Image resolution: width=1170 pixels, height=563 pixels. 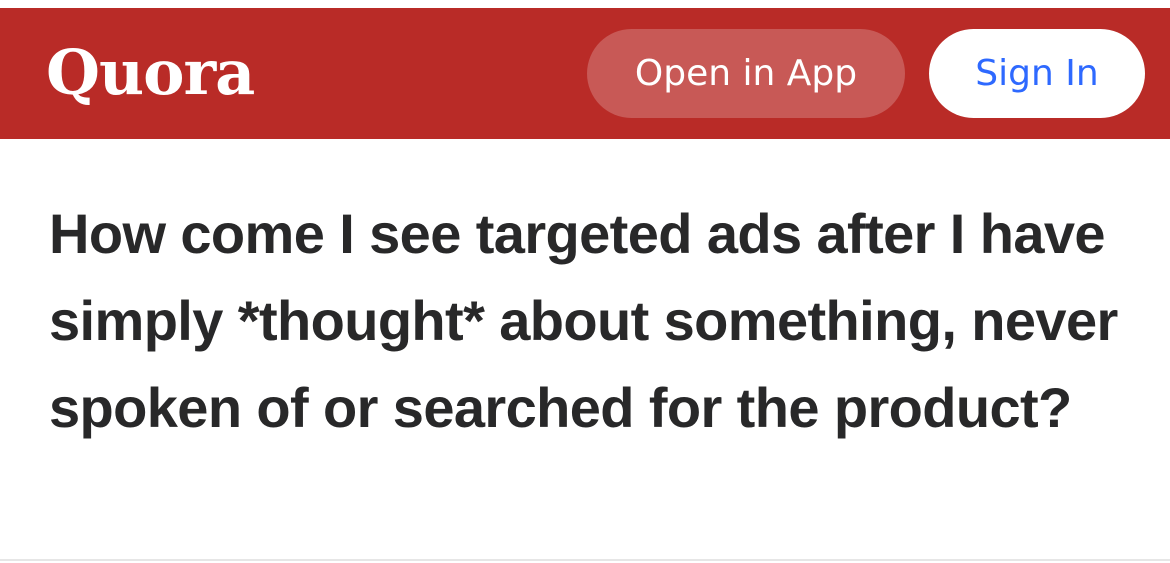 What do you see at coordinates (150, 73) in the screenshot?
I see `quora-logo: Quora` at bounding box center [150, 73].